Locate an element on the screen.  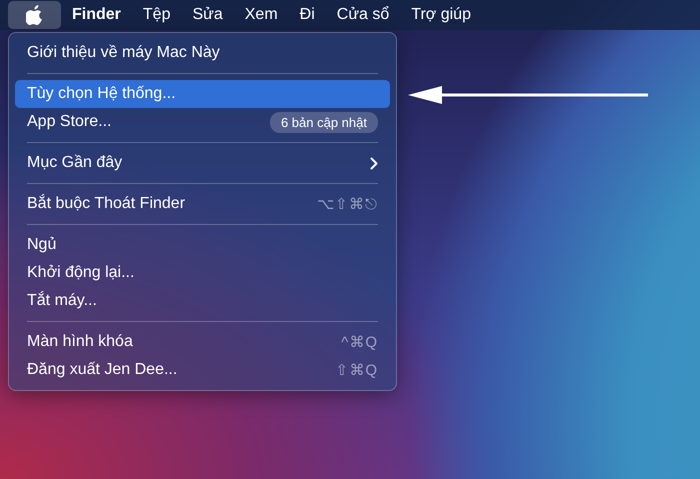
keyboard-shortcut: ^⌘Q is located at coordinates (359, 342).